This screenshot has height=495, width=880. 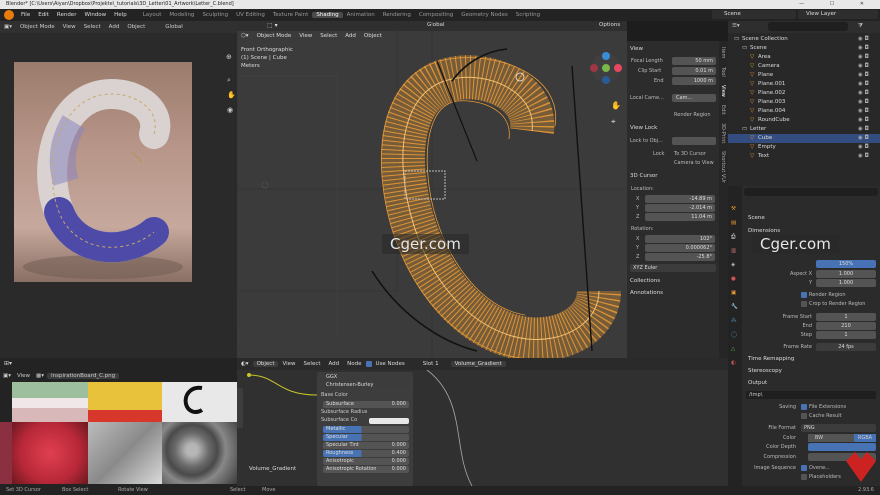 I want to click on cursor-rotation-y: 0.000062°, so click(x=680, y=248).